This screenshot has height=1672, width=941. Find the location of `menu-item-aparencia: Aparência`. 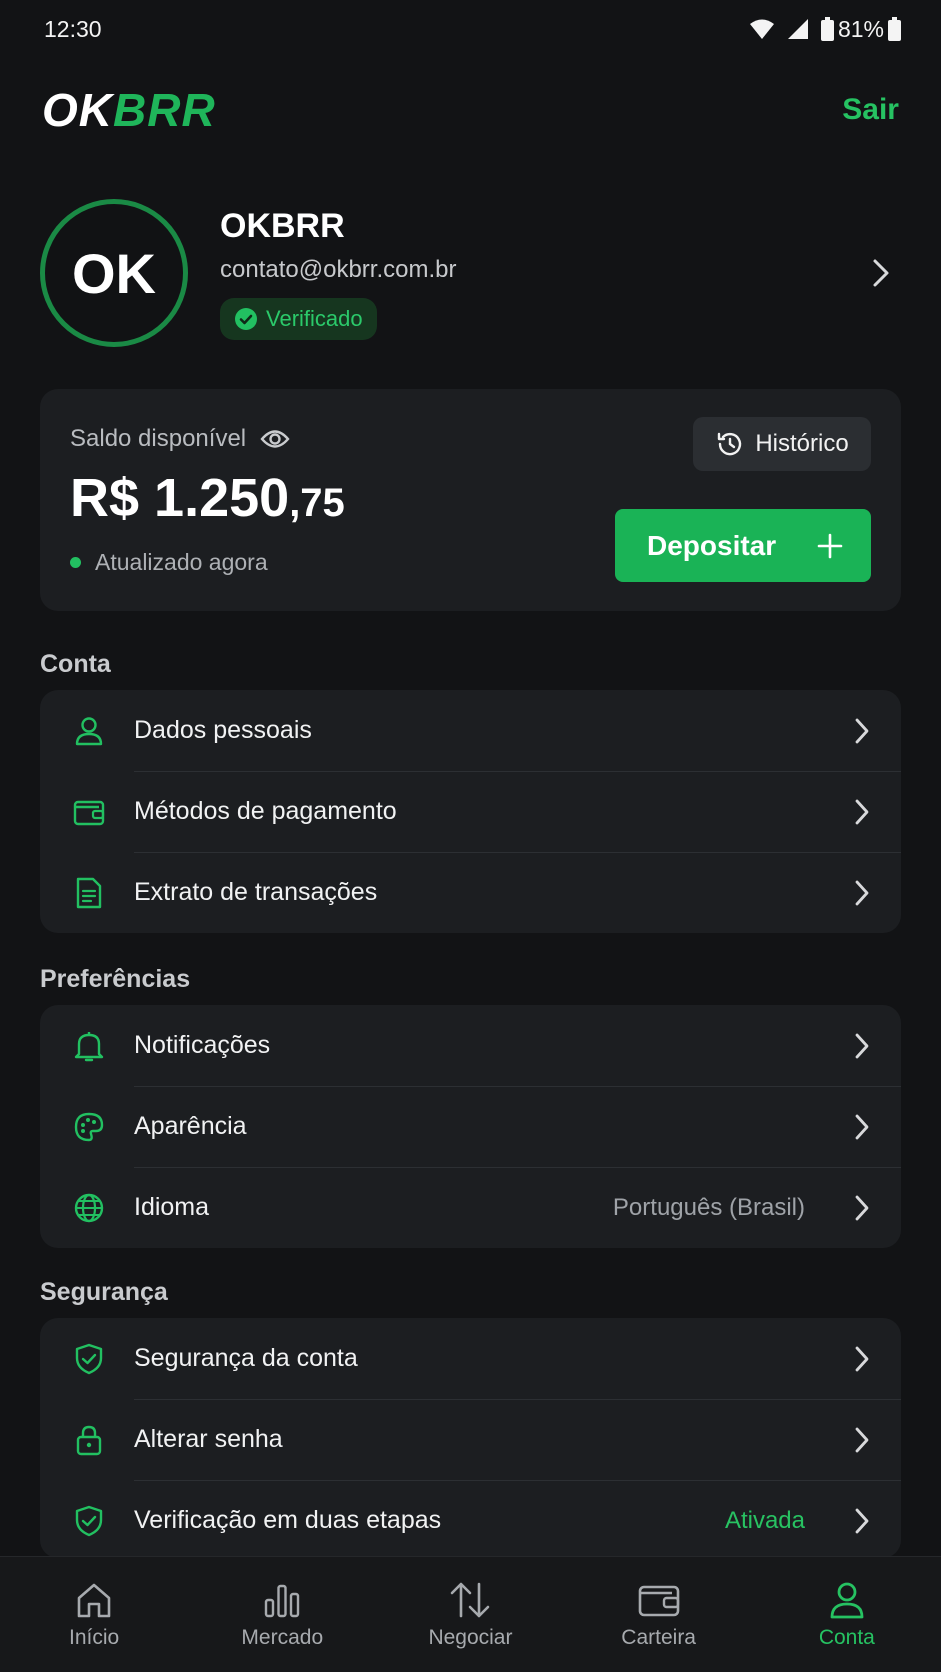

menu-item-aparencia: Aparência is located at coordinates (470, 1126).